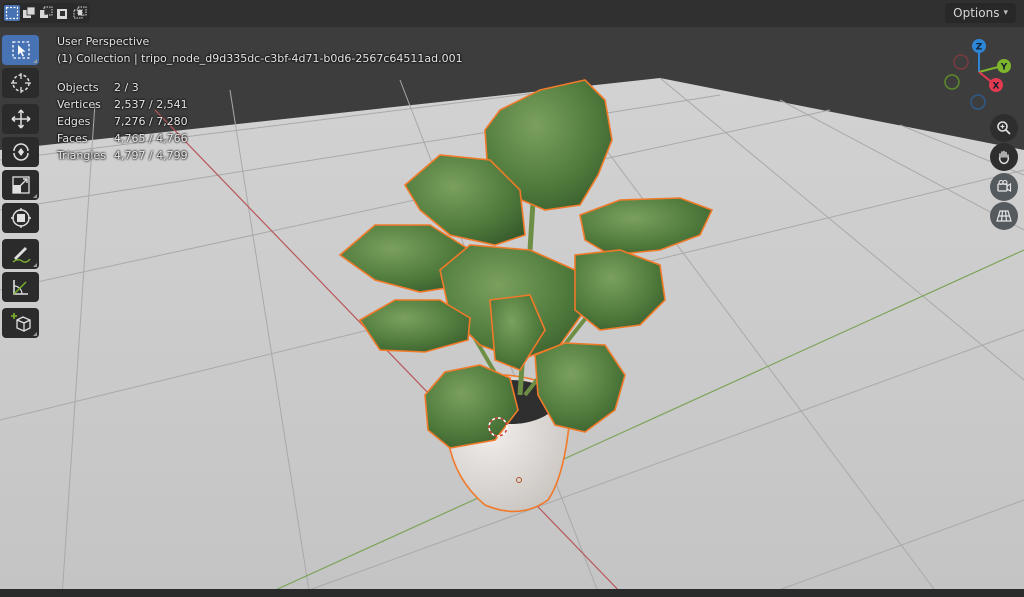  Describe the element at coordinates (961, 62) in the screenshot. I see `gizmo-neg-x` at that location.